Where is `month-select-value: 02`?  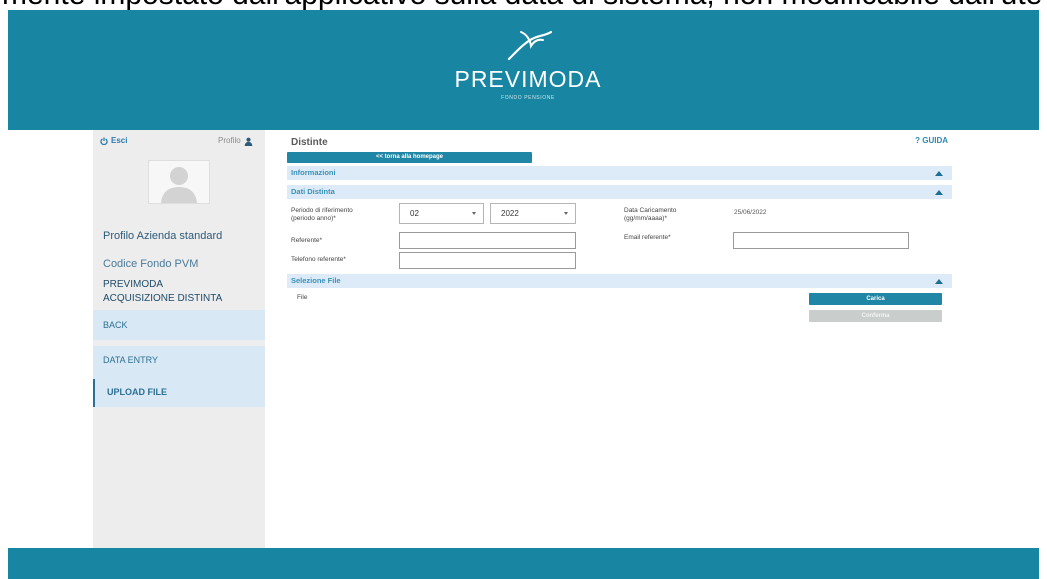
month-select-value: 02 is located at coordinates (414, 213).